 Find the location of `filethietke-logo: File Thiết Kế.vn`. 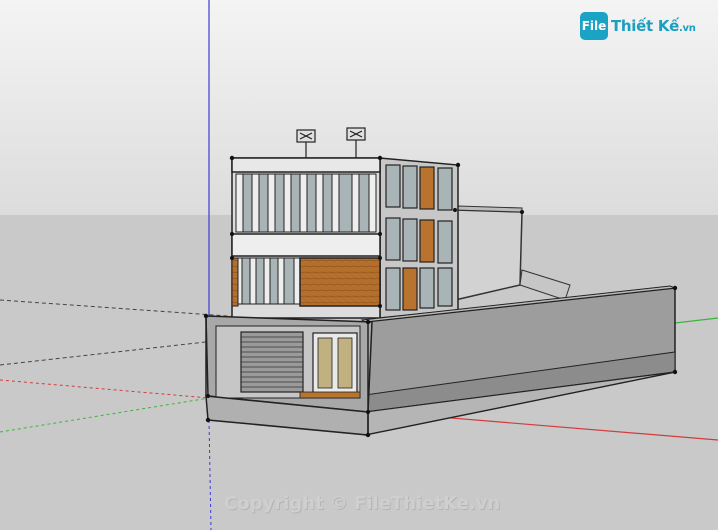

filethietke-logo: File Thiết Kế.vn is located at coordinates (638, 26).